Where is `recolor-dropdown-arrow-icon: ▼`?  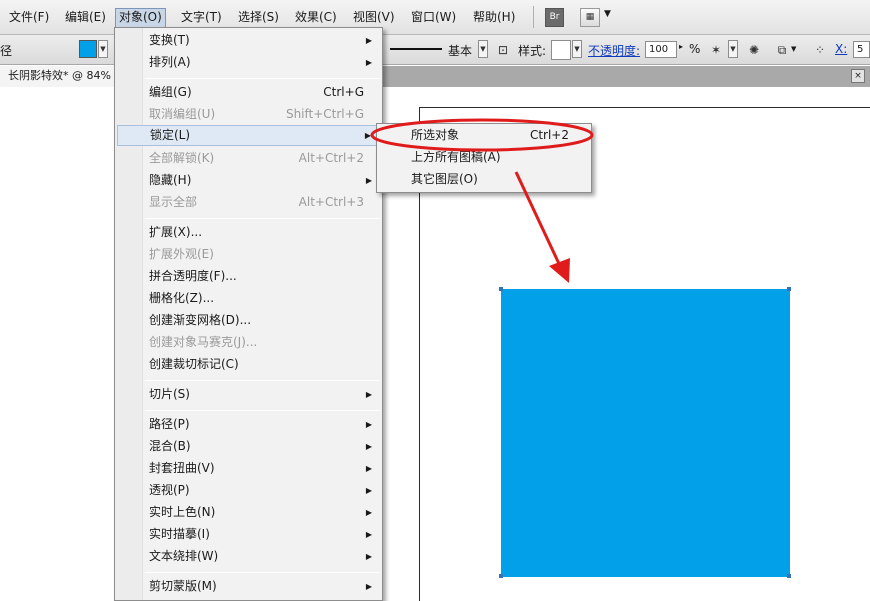
recolor-dropdown-arrow-icon: ▼ is located at coordinates (733, 49).